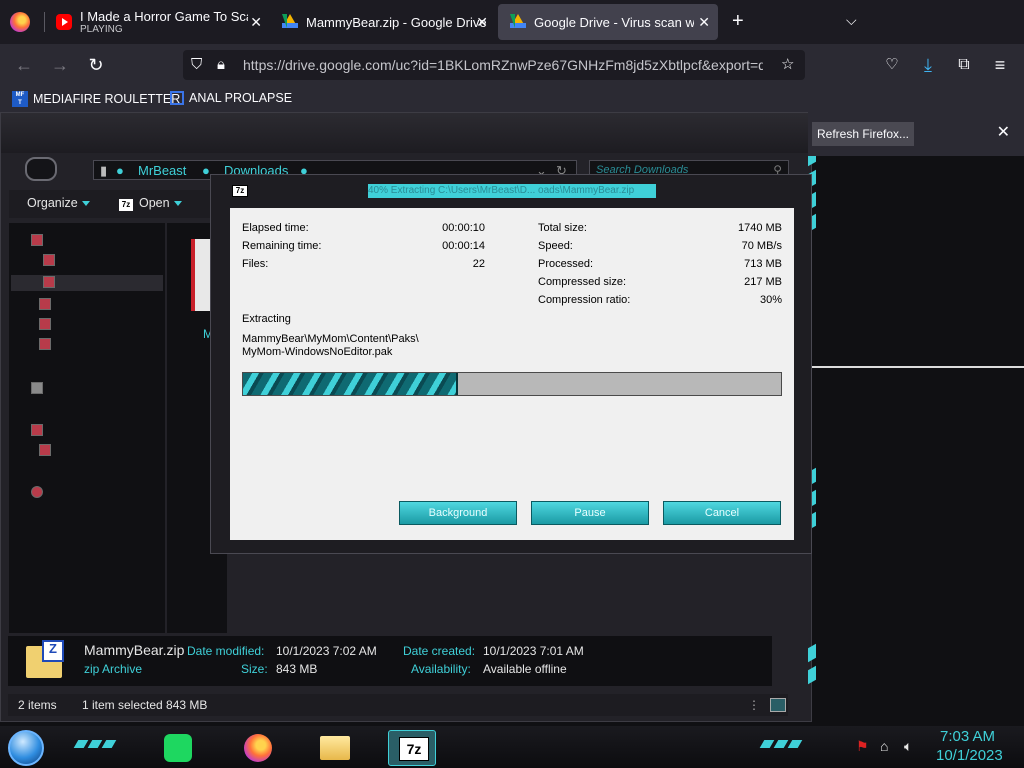  What do you see at coordinates (150, 203) in the screenshot?
I see `open-button: 7z Open` at bounding box center [150, 203].